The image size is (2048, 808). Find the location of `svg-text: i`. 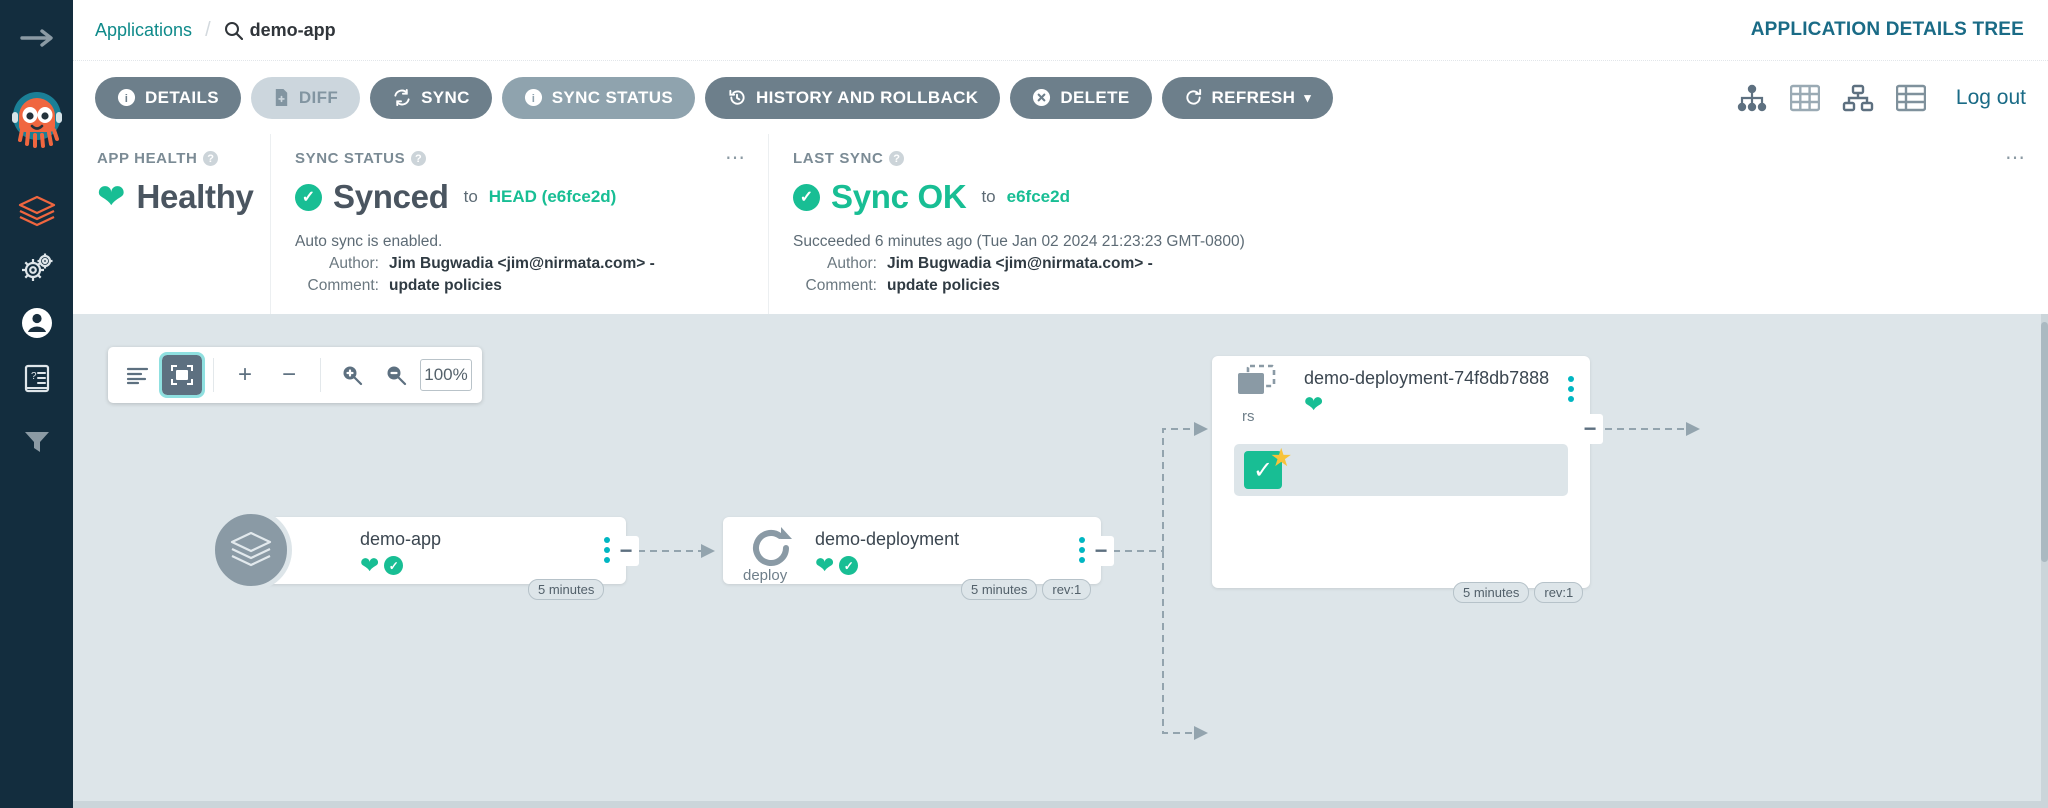

svg-text: i is located at coordinates (127, 99).